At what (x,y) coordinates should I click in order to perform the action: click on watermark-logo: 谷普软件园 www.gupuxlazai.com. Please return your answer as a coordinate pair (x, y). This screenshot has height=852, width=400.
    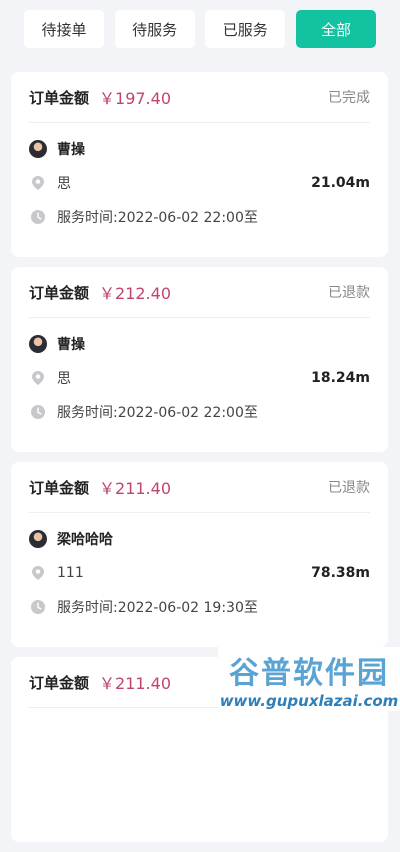
    Looking at the image, I should click on (309, 679).